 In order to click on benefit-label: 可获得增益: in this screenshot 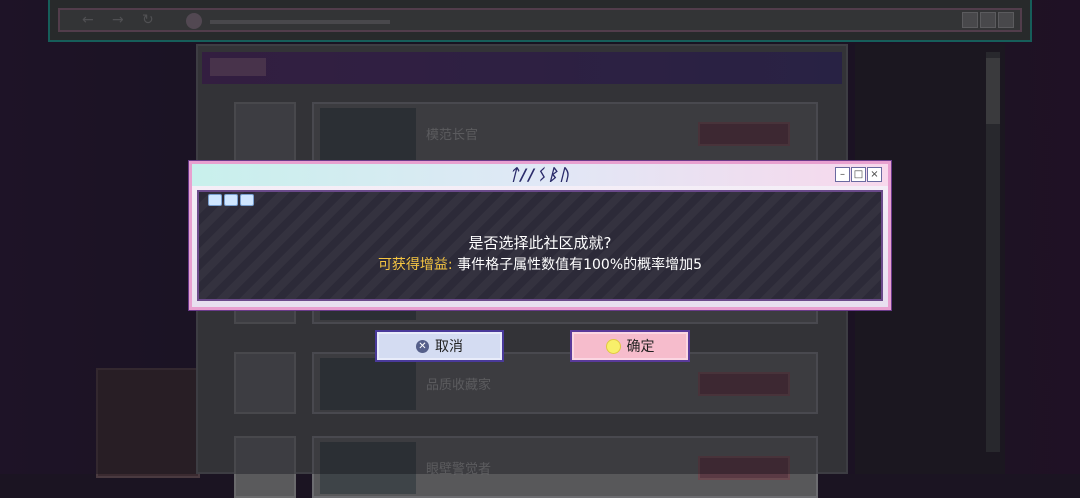, I will do `click(415, 265)`.